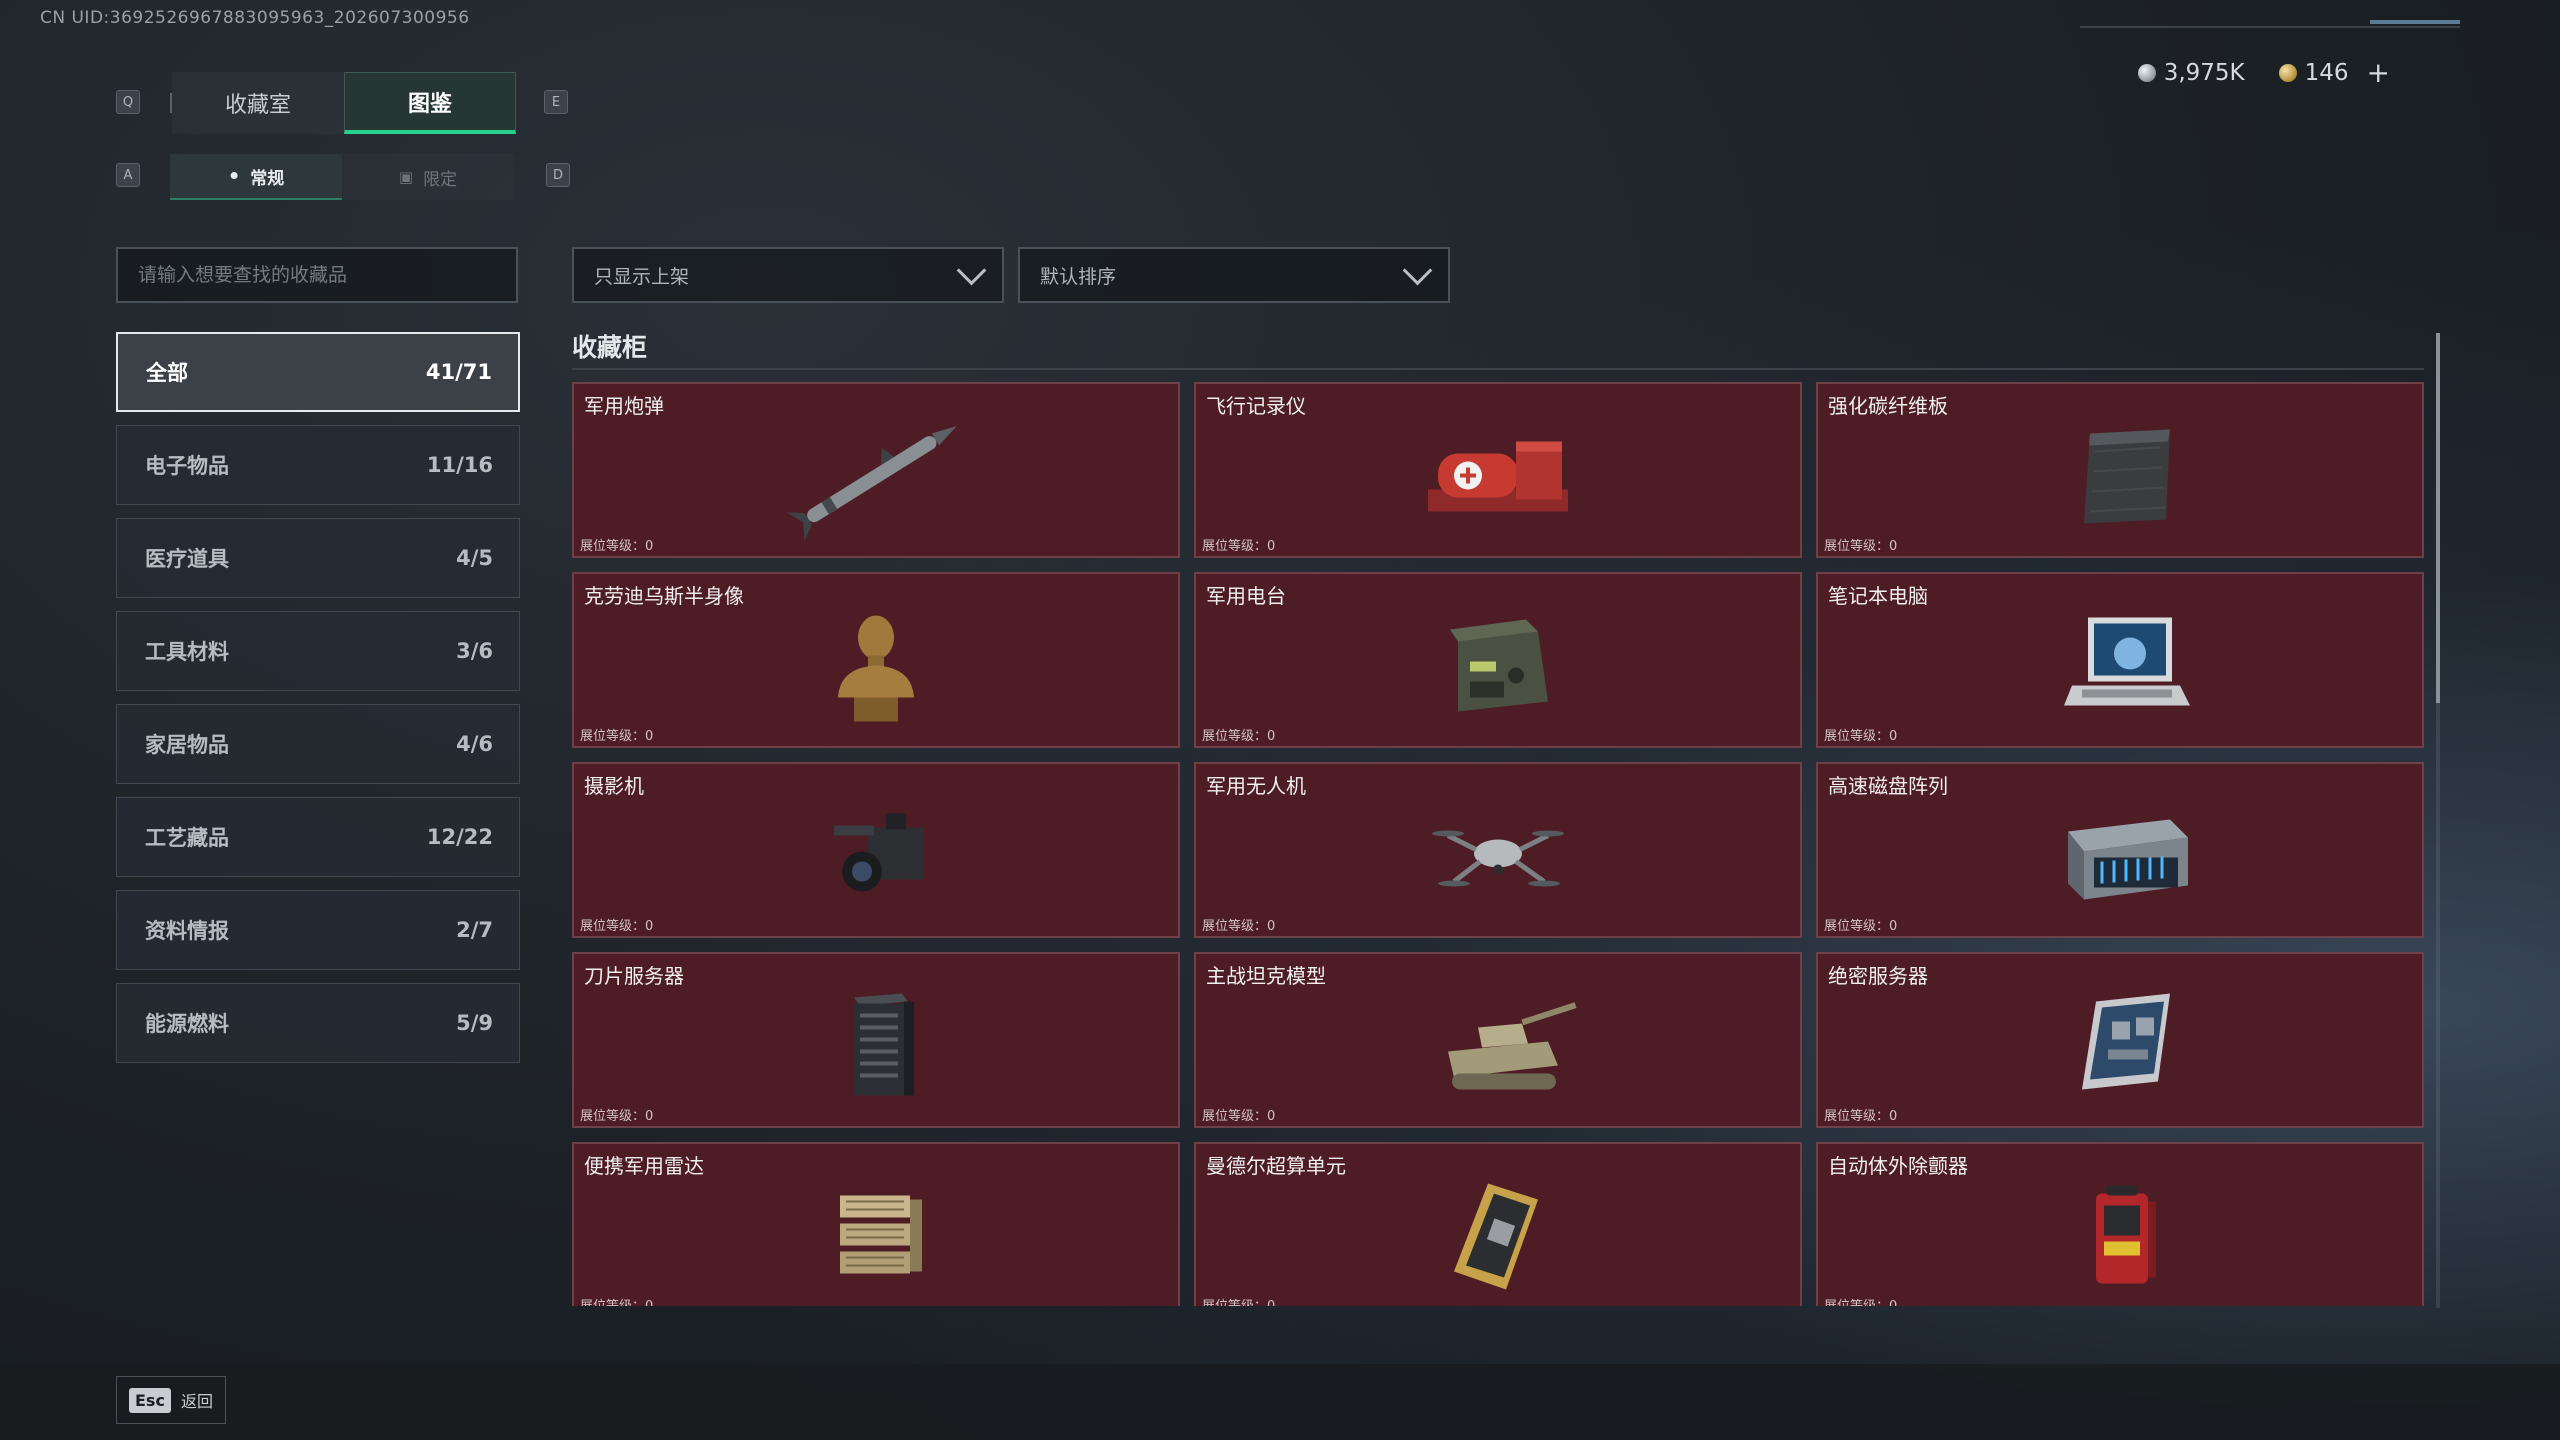  What do you see at coordinates (1499, 665) in the screenshot?
I see `radio-icon` at bounding box center [1499, 665].